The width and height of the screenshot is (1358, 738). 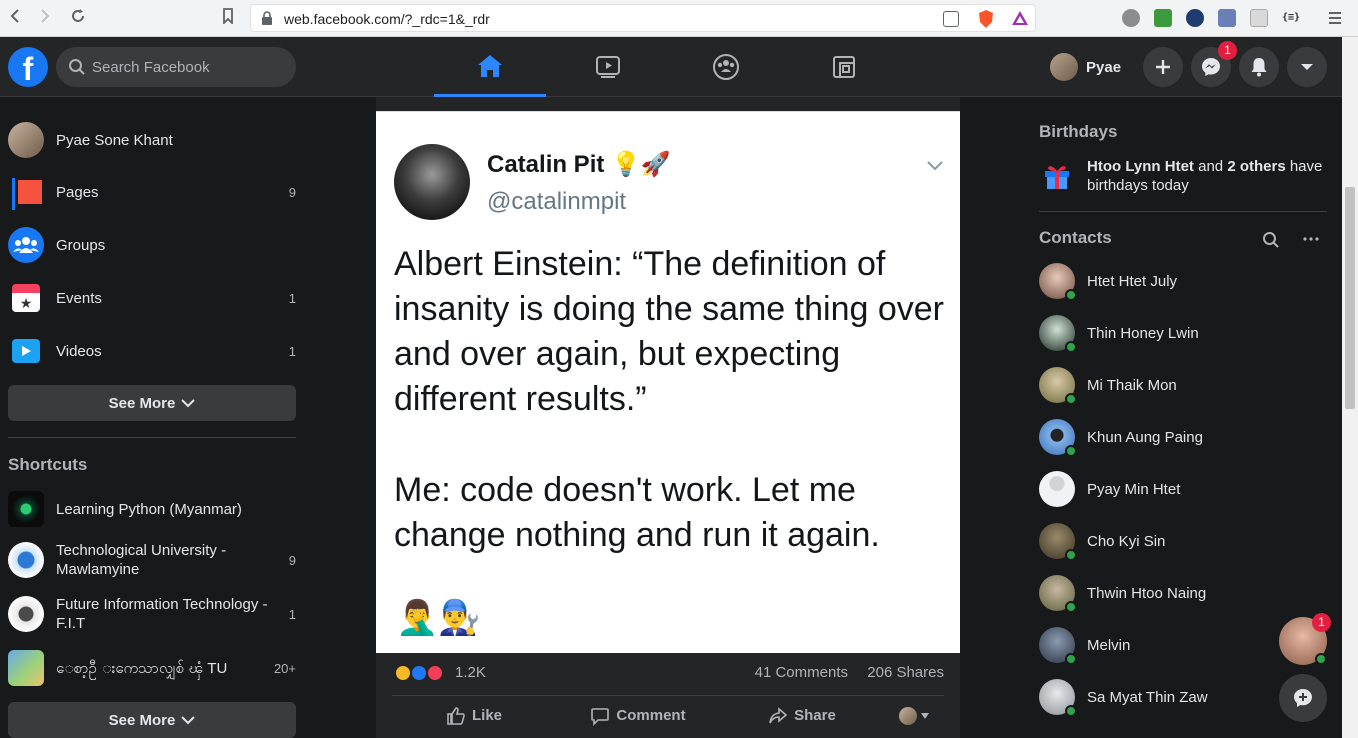 I want to click on sidebar-item-count: 1, so click(x=292, y=351).